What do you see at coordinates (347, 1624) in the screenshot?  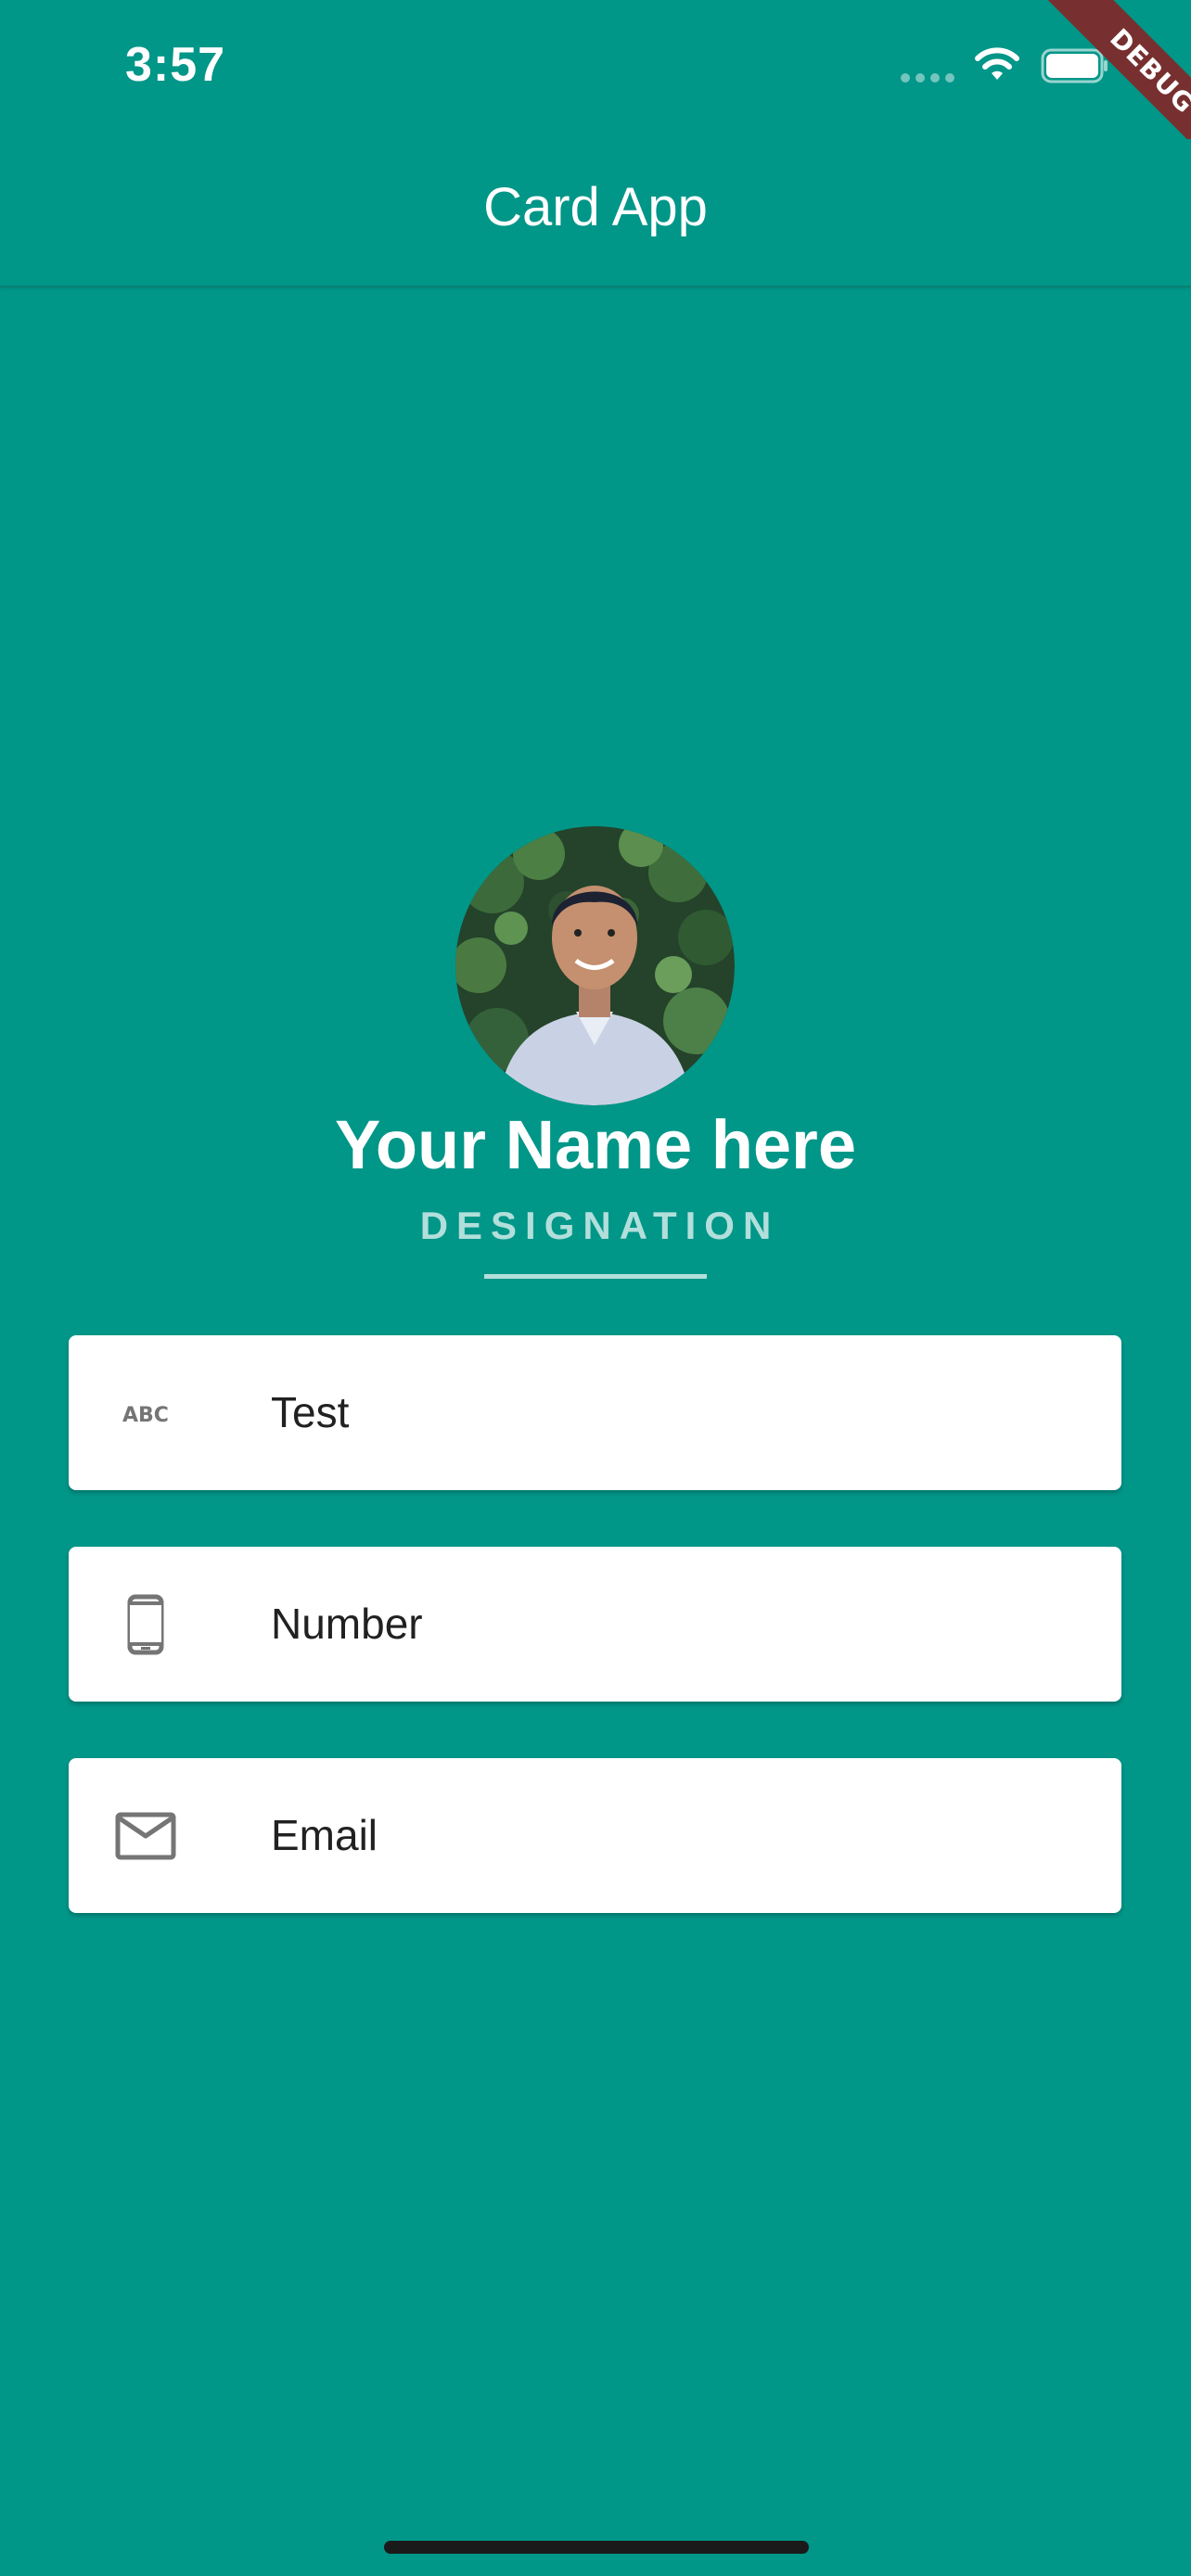 I see `number-card-text: Number` at bounding box center [347, 1624].